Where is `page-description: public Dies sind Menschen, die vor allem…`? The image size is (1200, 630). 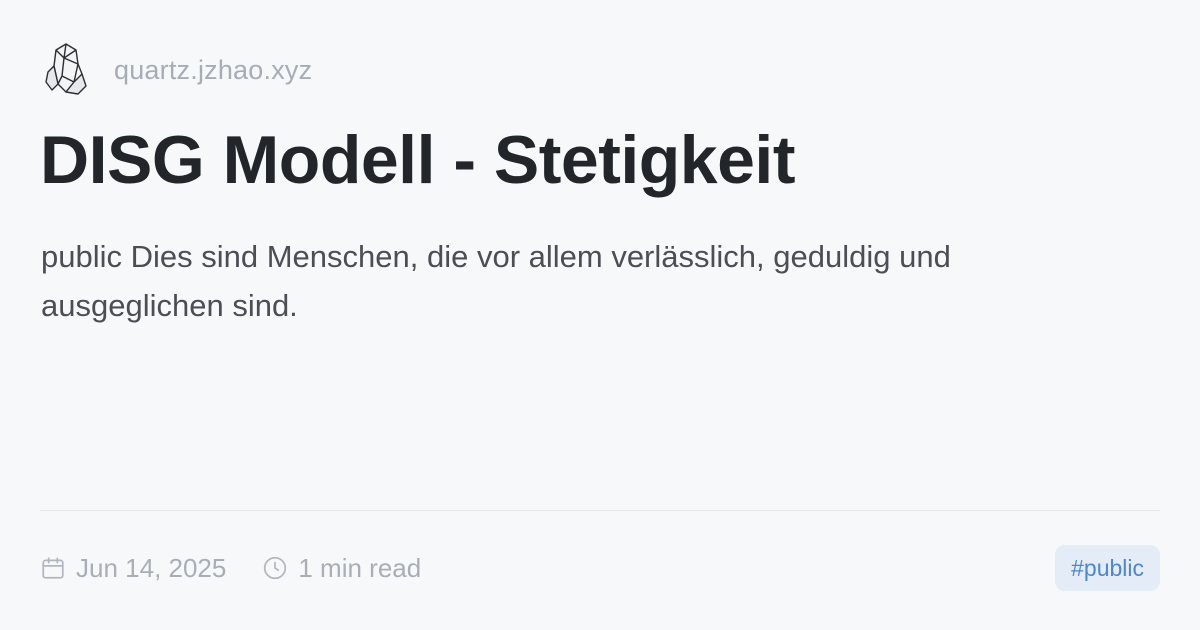 page-description: public Dies sind Menschen, die vor allem… is located at coordinates (496, 281).